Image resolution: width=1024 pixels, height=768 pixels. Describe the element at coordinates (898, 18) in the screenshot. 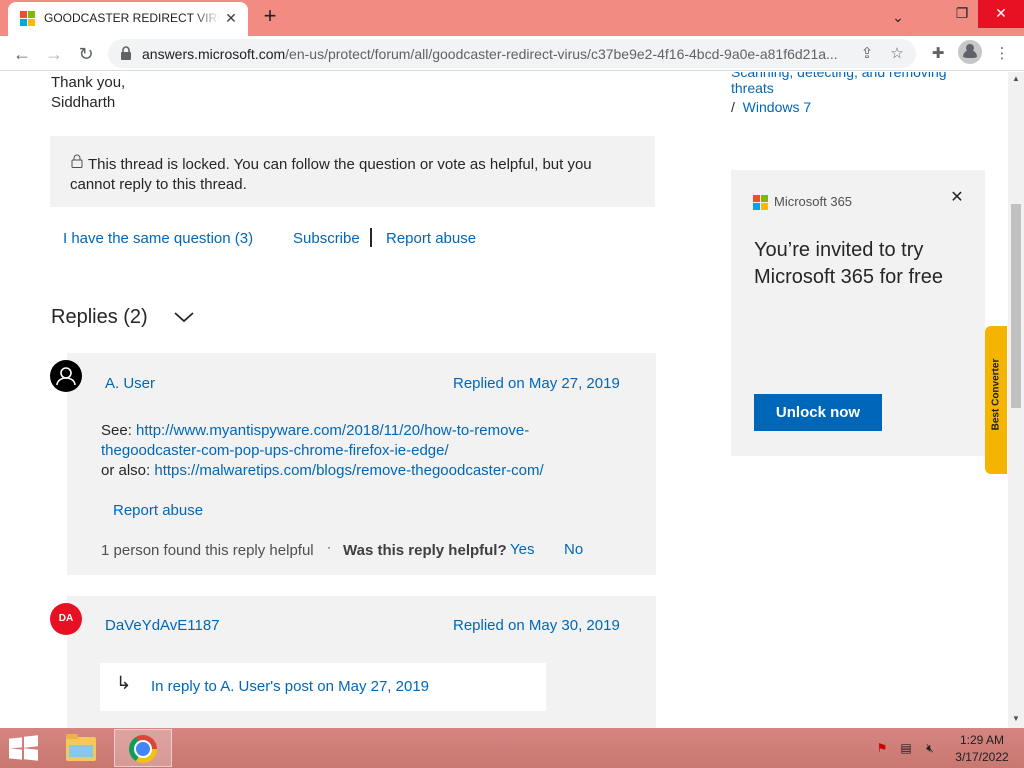

I see `minimize-button: ⌄` at that location.